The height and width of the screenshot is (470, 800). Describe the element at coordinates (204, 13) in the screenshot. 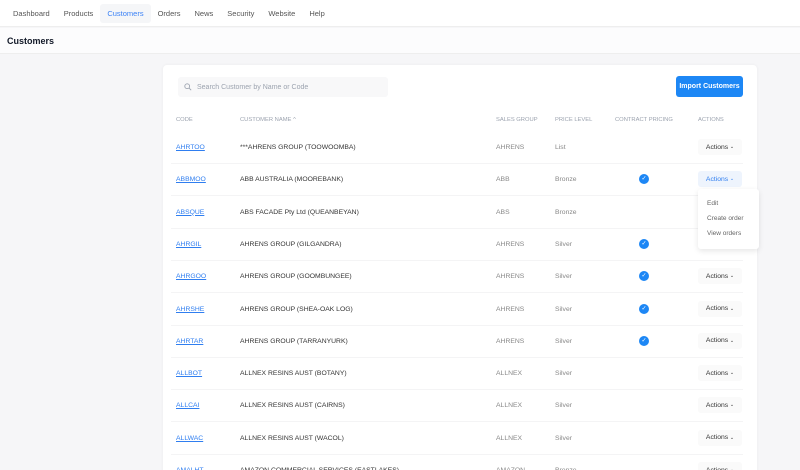

I see `nav-item-news: News` at that location.